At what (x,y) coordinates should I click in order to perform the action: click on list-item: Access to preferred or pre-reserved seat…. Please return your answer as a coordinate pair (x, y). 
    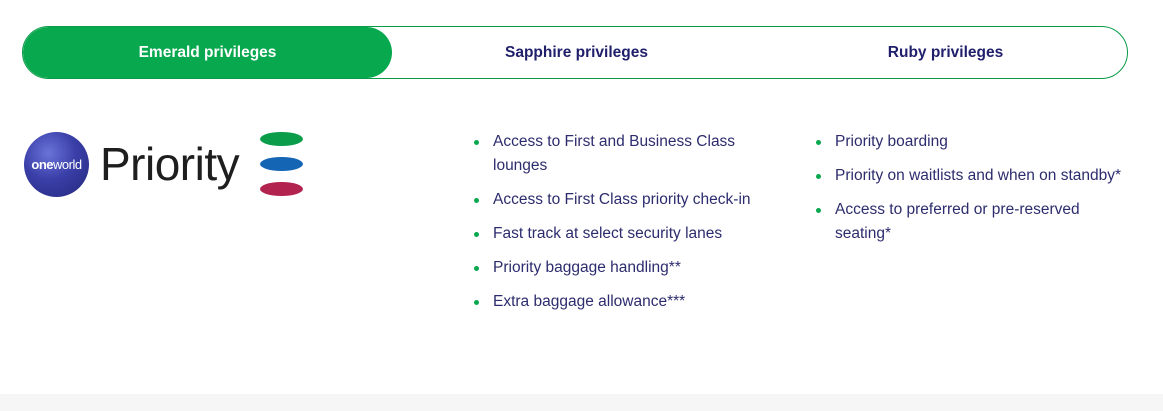
    Looking at the image, I should click on (976, 222).